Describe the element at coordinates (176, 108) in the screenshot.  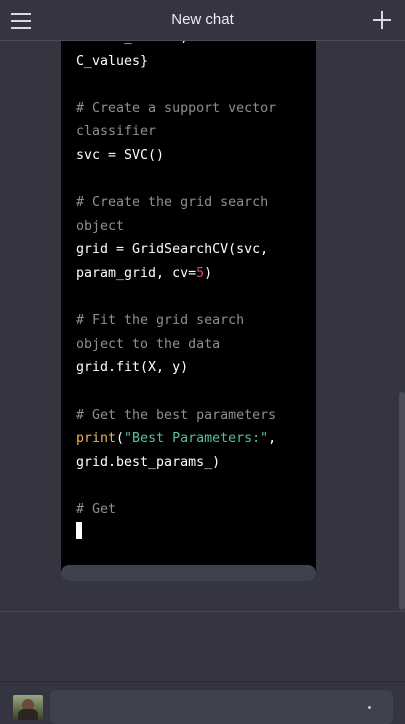
I see `code-token: # Create a support vector` at that location.